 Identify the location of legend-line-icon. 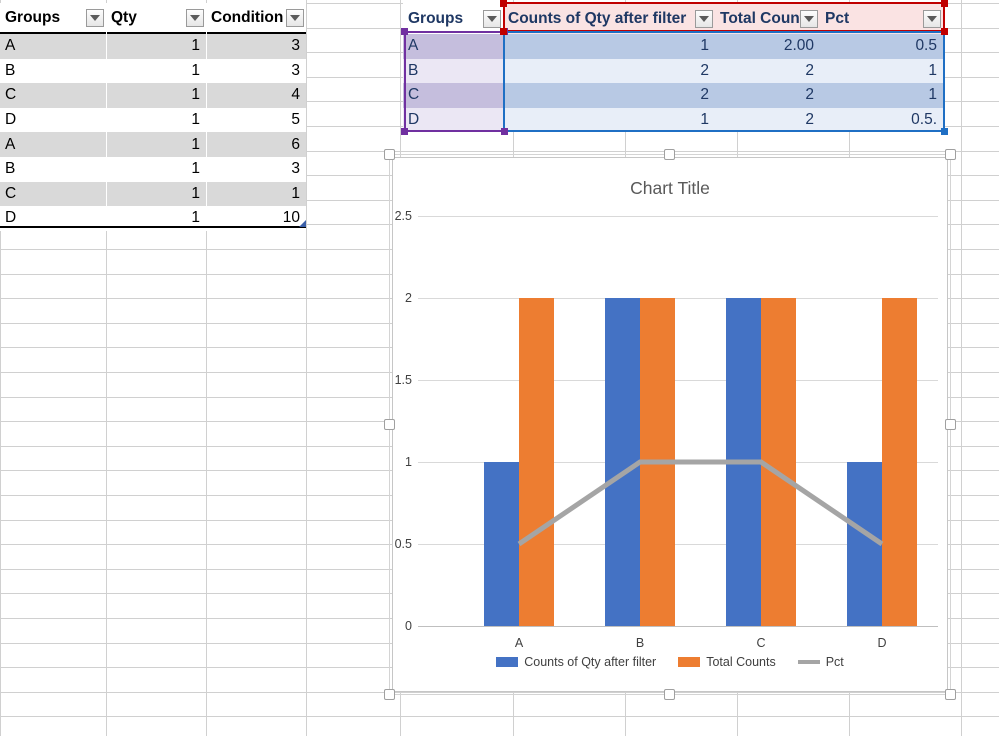
(808, 662).